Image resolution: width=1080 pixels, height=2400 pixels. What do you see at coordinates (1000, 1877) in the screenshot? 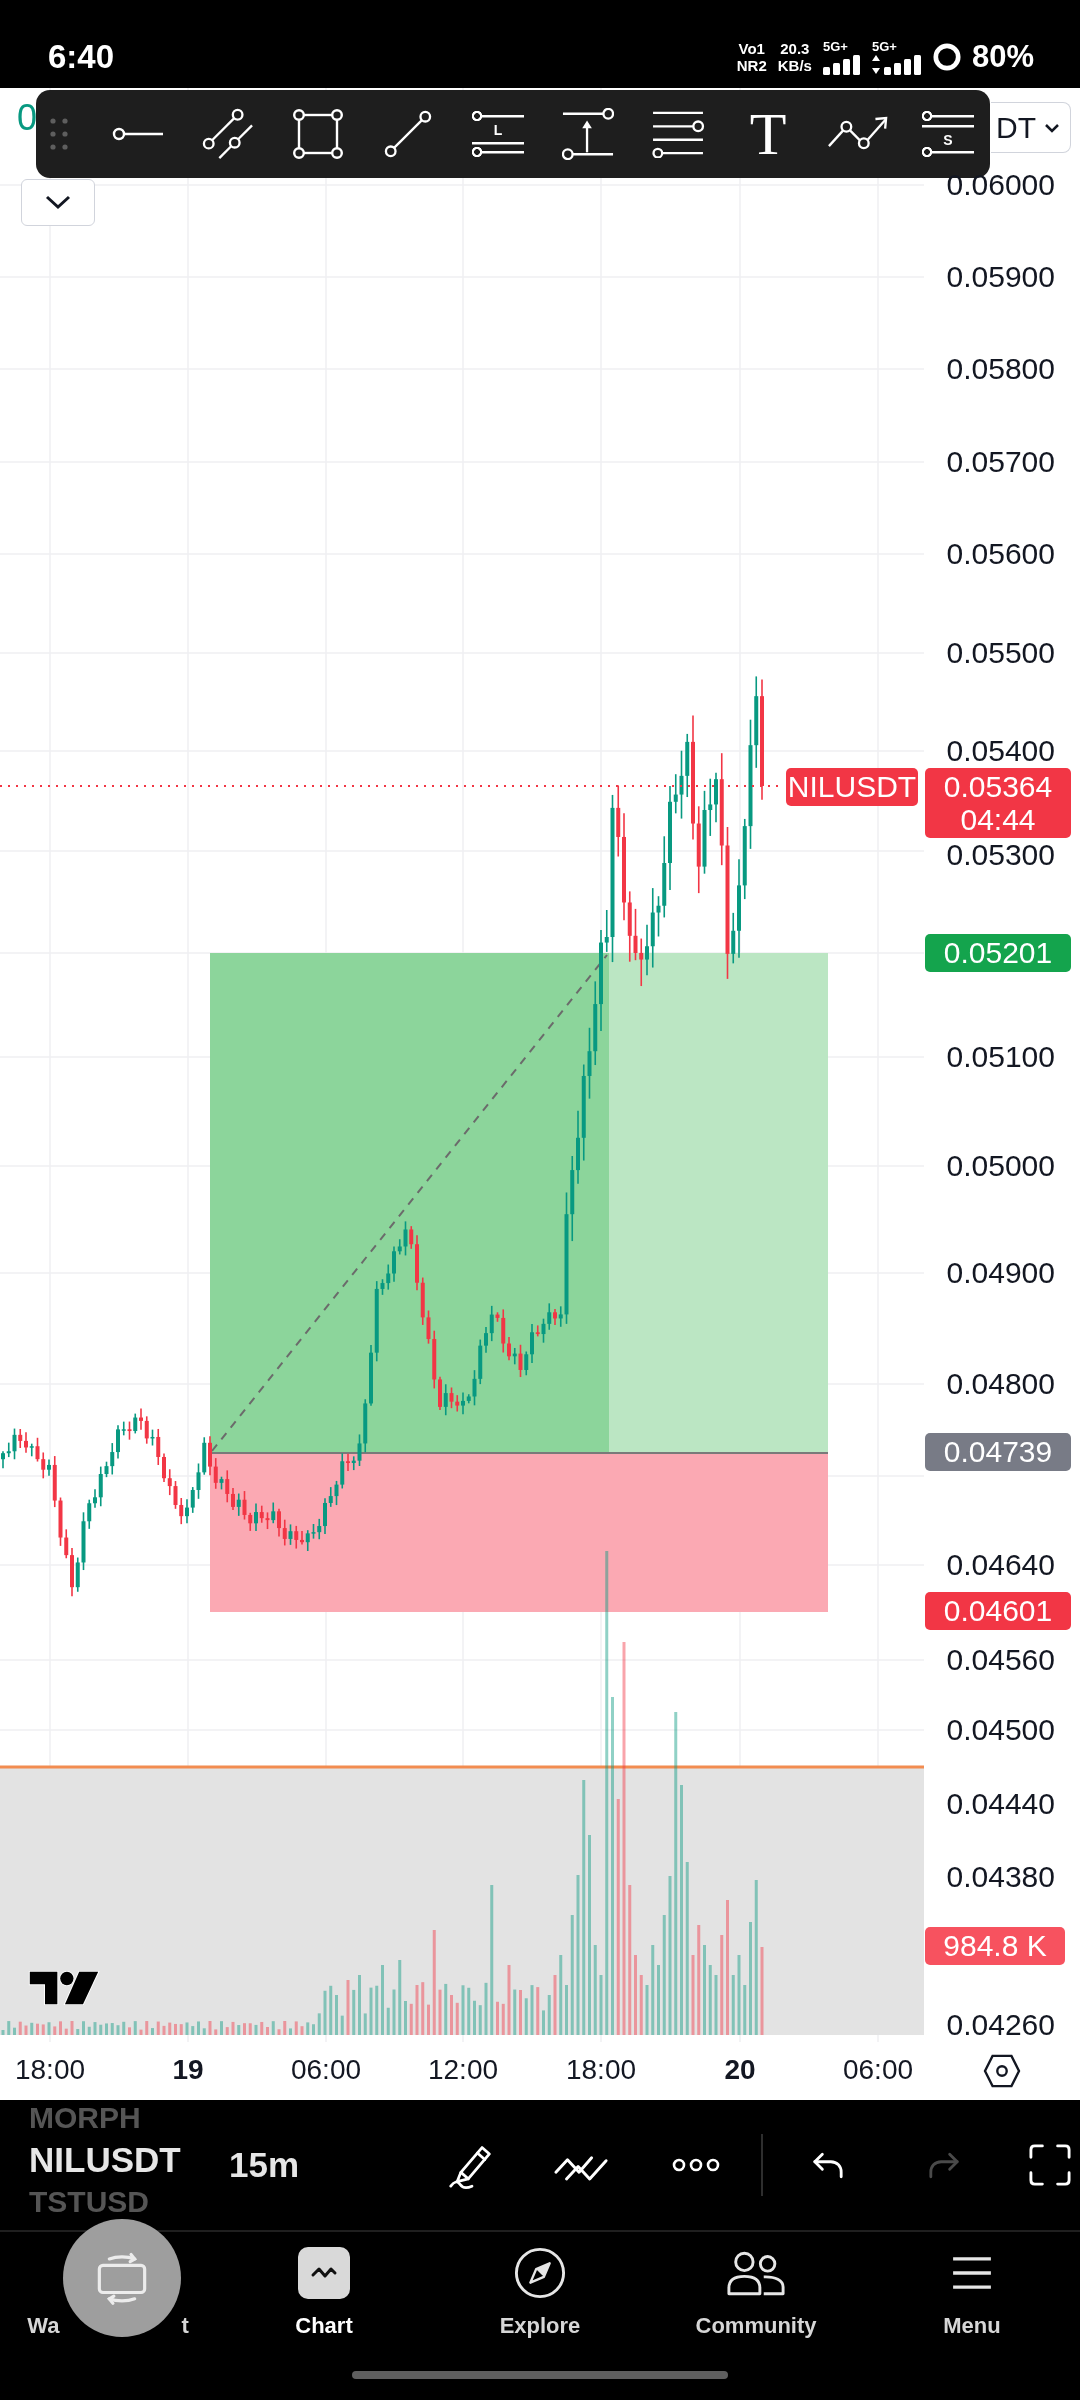
I see `price-axis-label: 0.04380` at bounding box center [1000, 1877].